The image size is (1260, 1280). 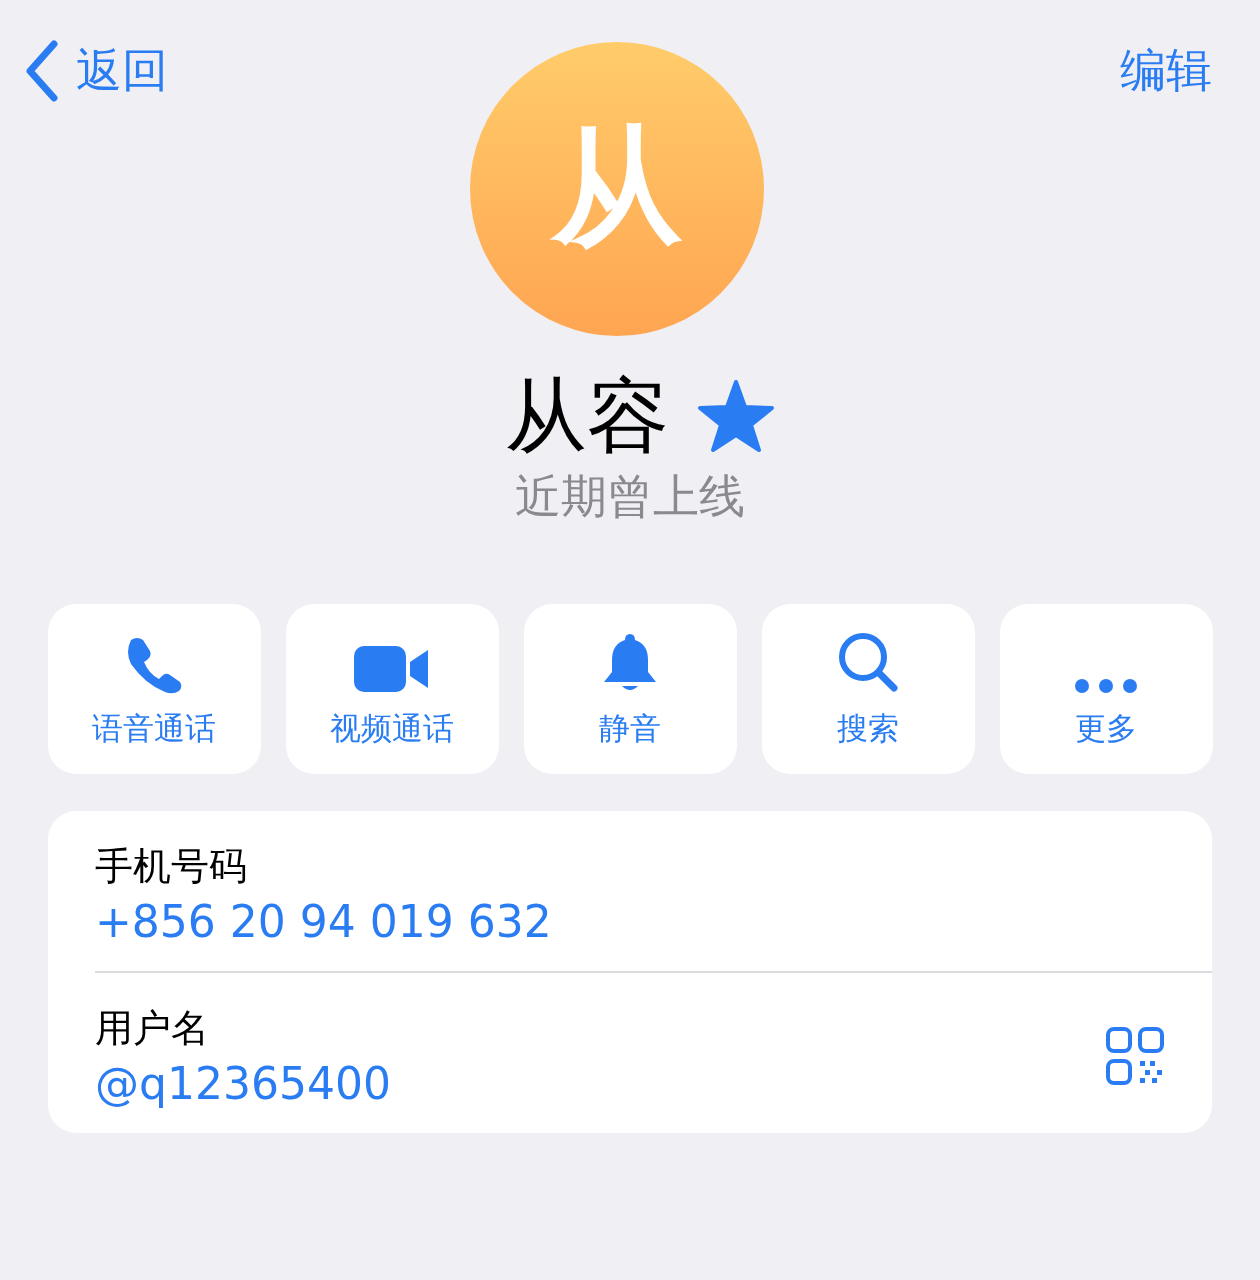 I want to click on action-button: 更多, so click(x=1106, y=689).